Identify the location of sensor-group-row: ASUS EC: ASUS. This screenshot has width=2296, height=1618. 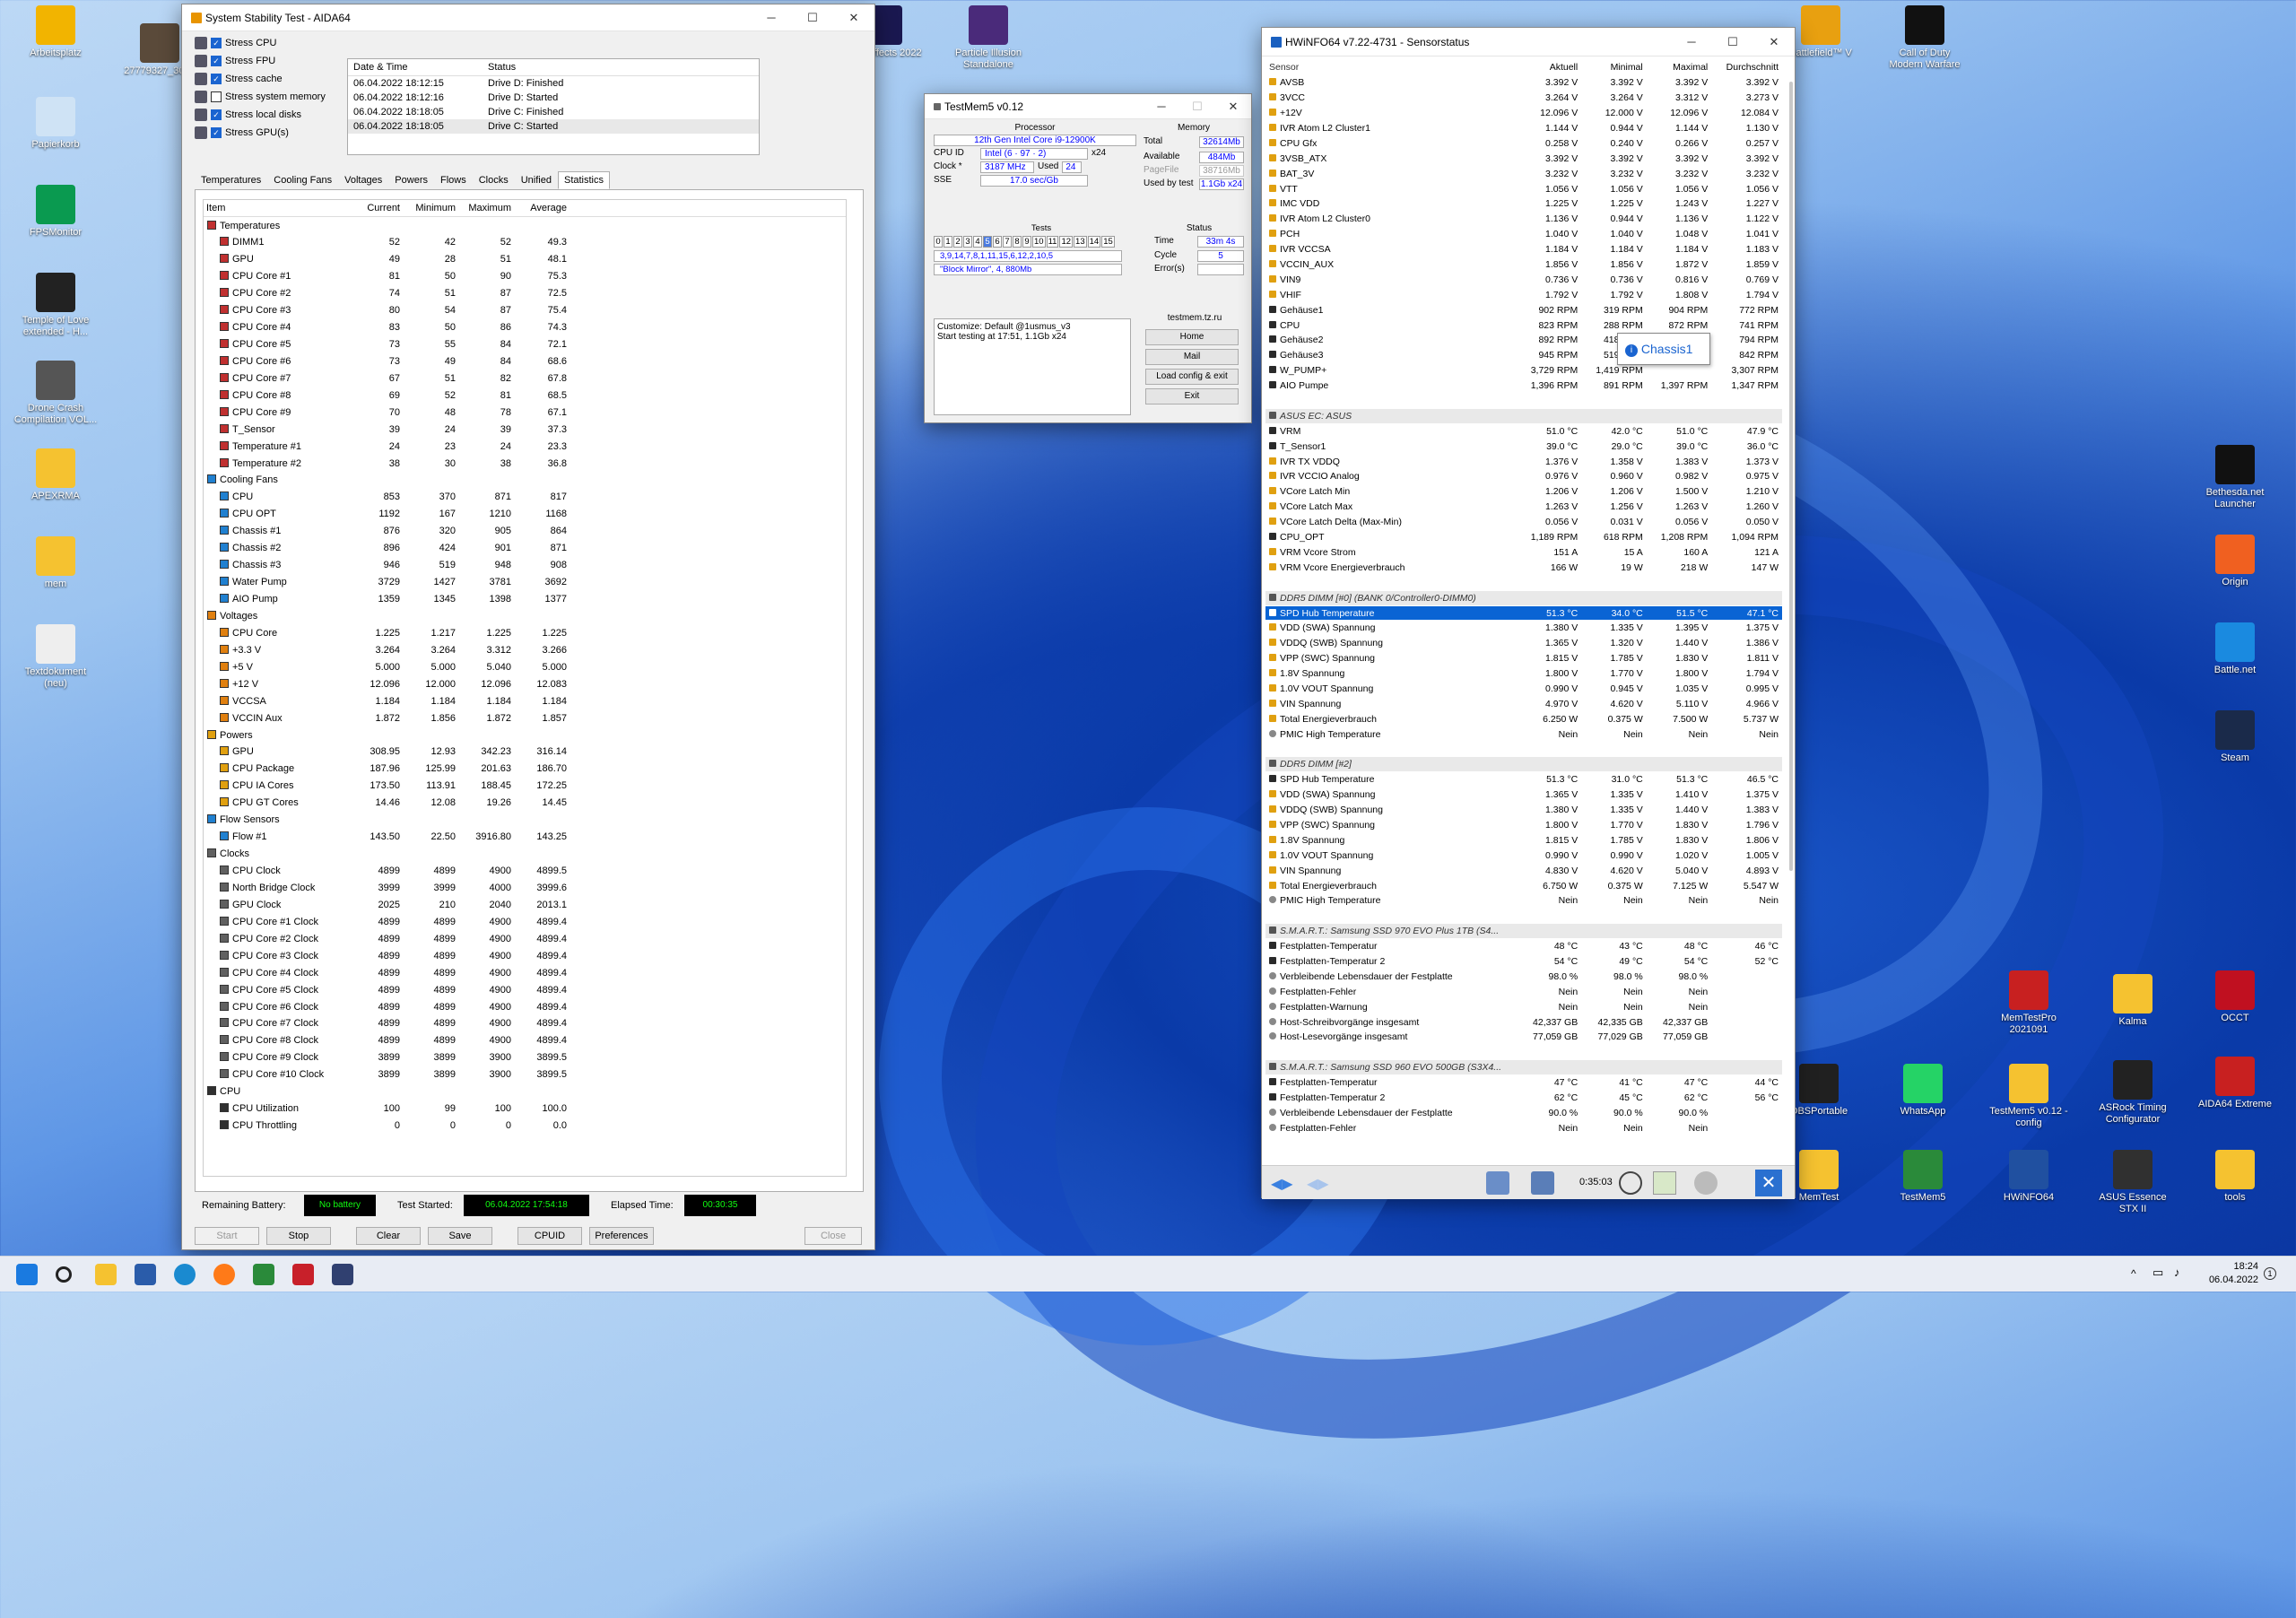
(1523, 416).